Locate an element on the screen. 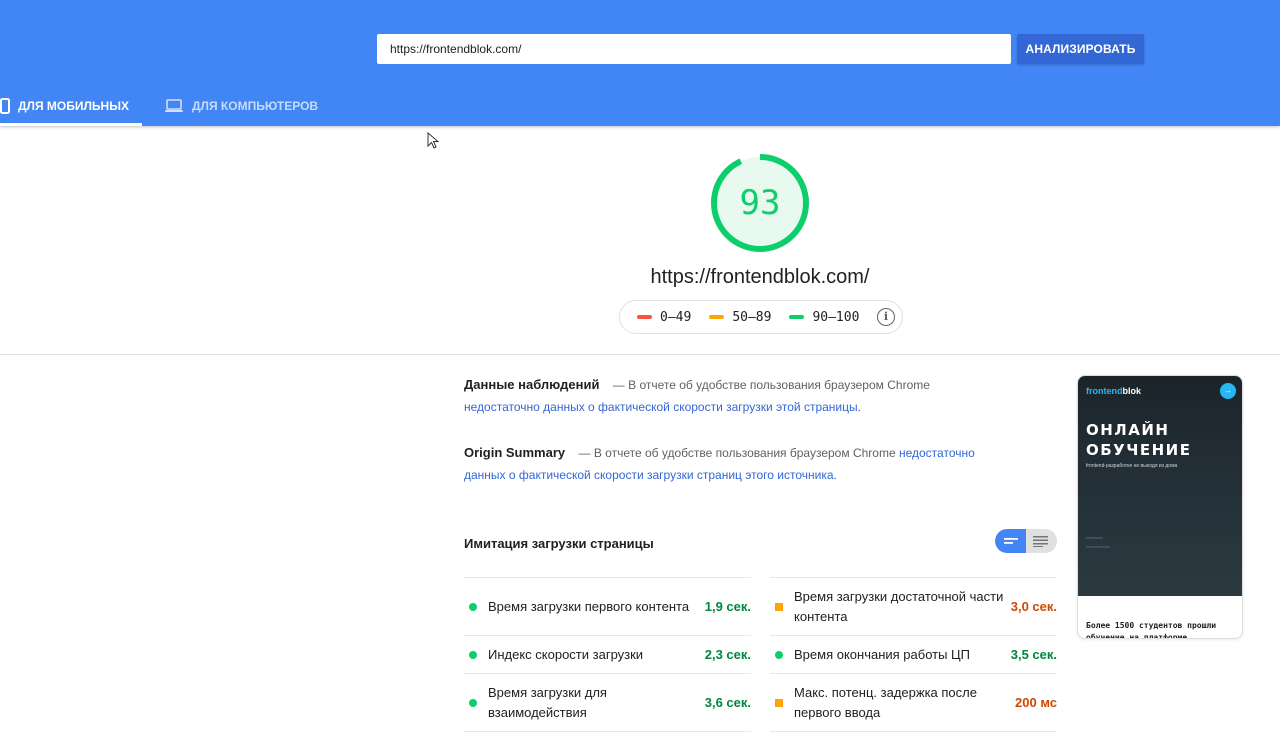  performance-score: 93 is located at coordinates (760, 203).